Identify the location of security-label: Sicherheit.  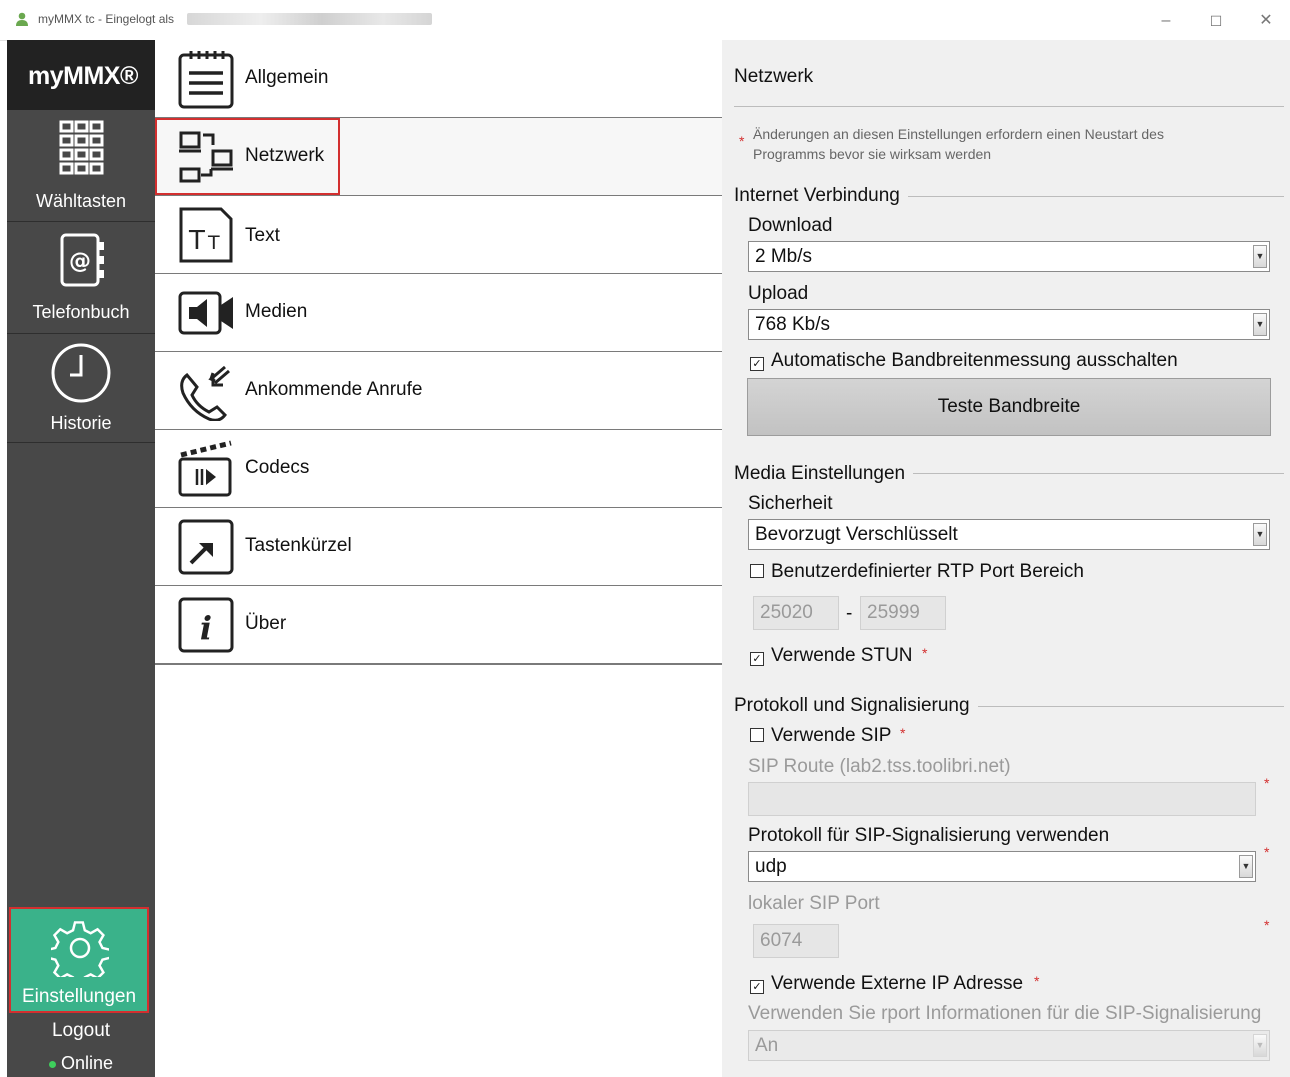
(790, 503).